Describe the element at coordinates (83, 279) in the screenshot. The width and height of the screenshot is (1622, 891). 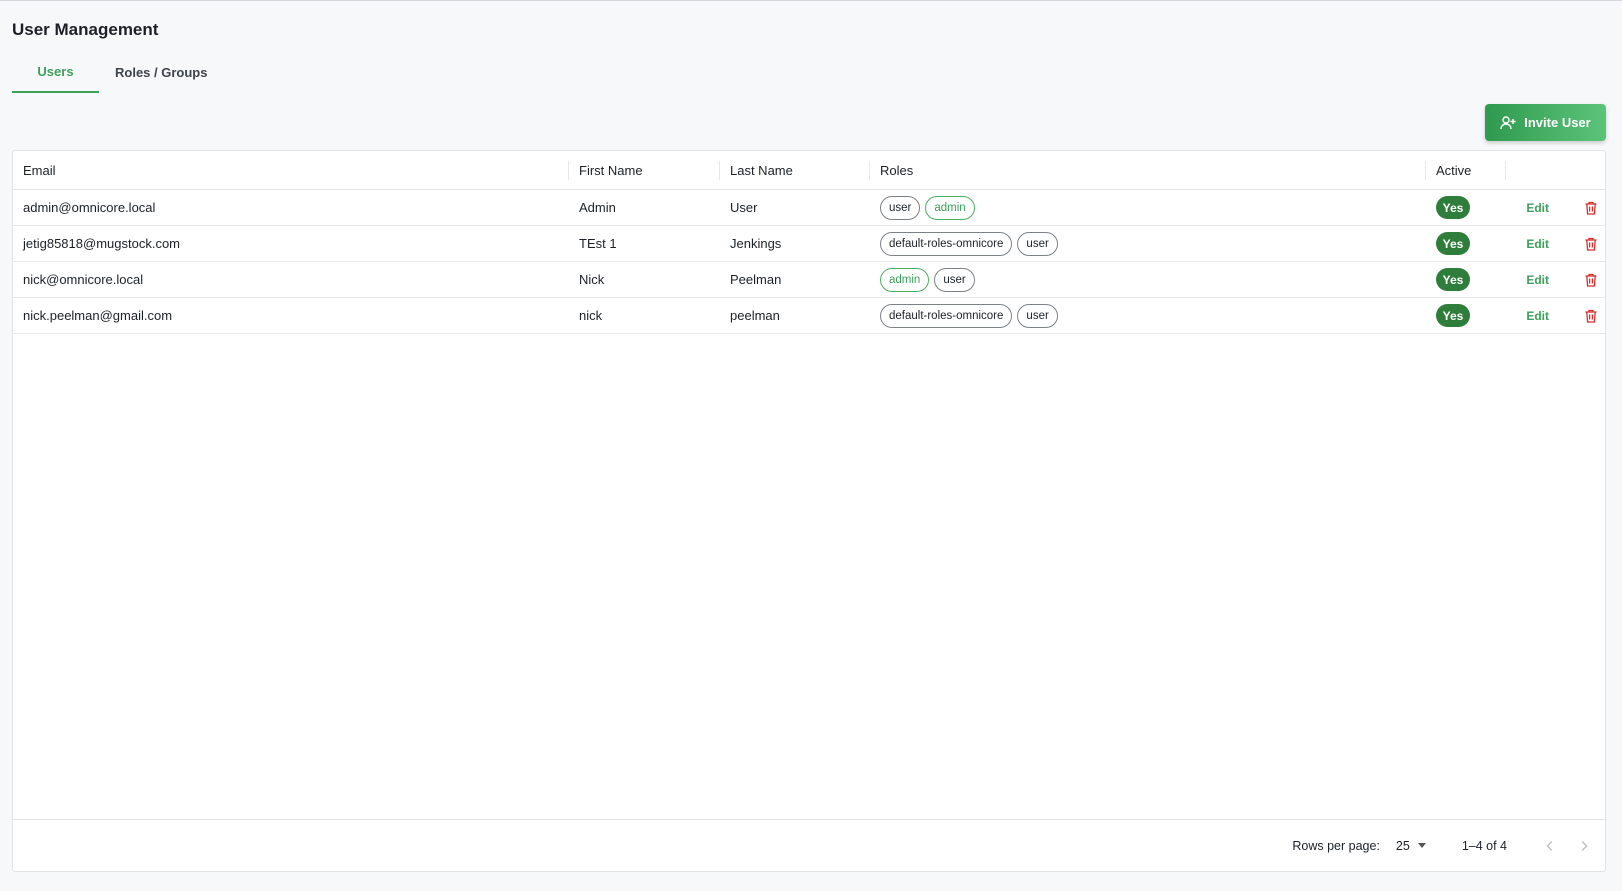
I see `email-cell: nick@omnicore.local` at that location.